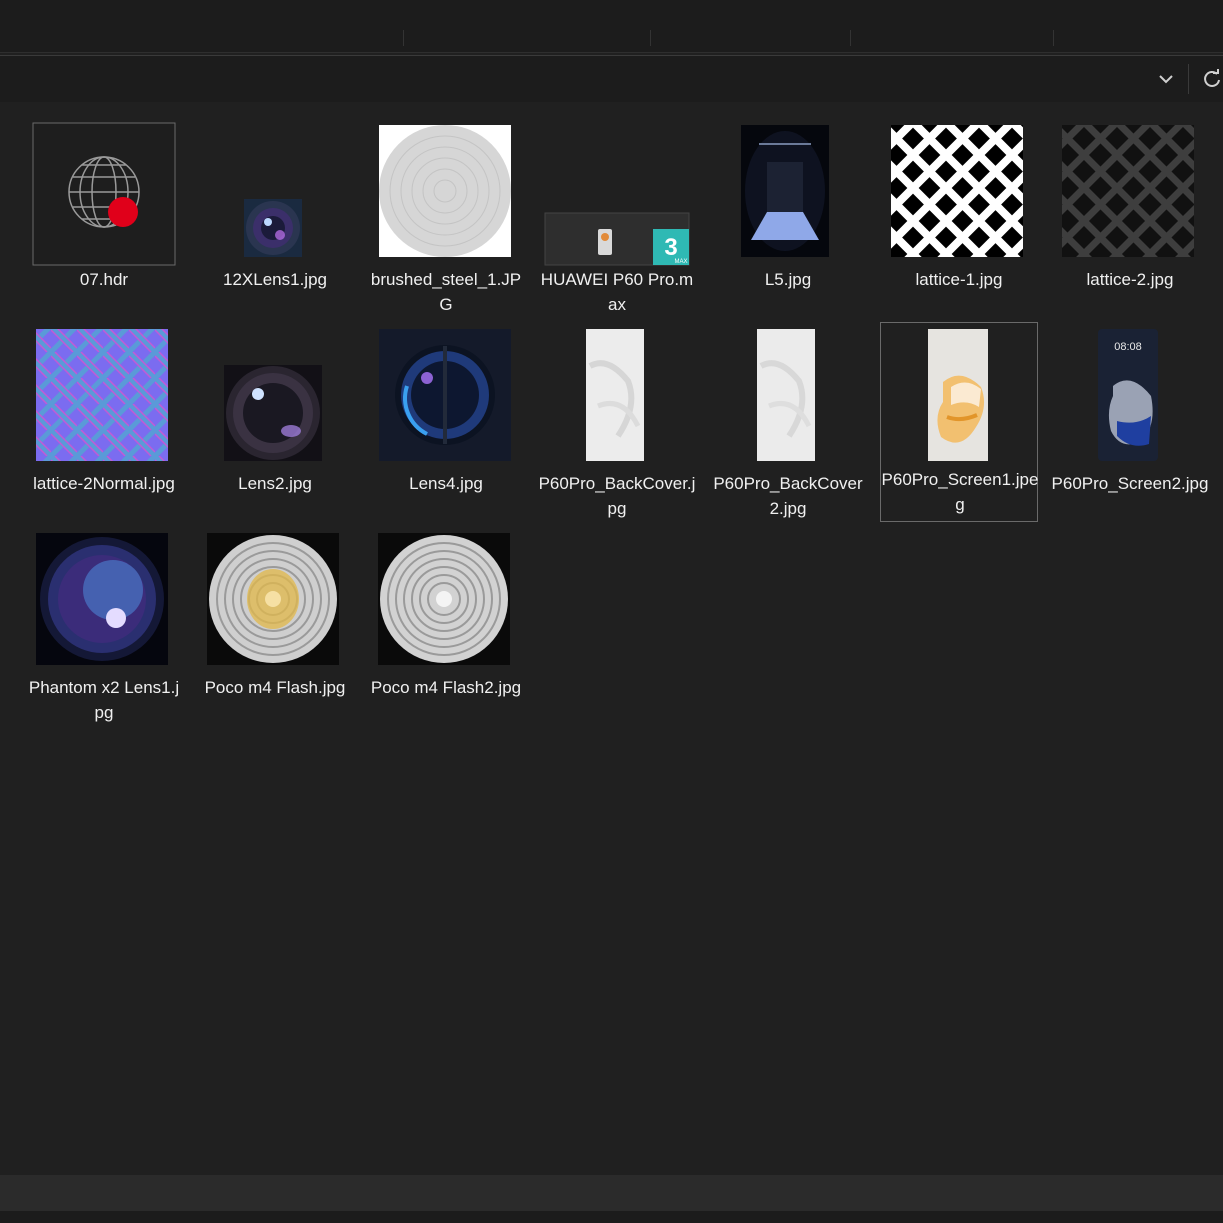 The height and width of the screenshot is (1223, 1223). Describe the element at coordinates (1128, 347) in the screenshot. I see `lock-screen-clock: 08:08` at that location.